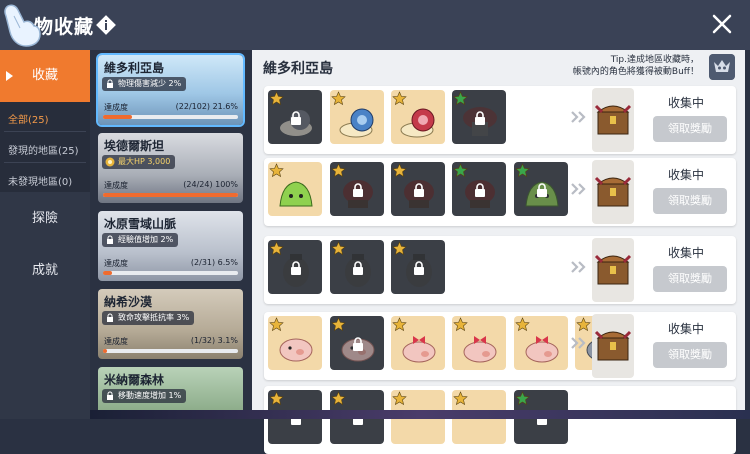 This screenshot has height=454, width=750. What do you see at coordinates (375, 25) in the screenshot?
I see `title-bar: 物收藏` at bounding box center [375, 25].